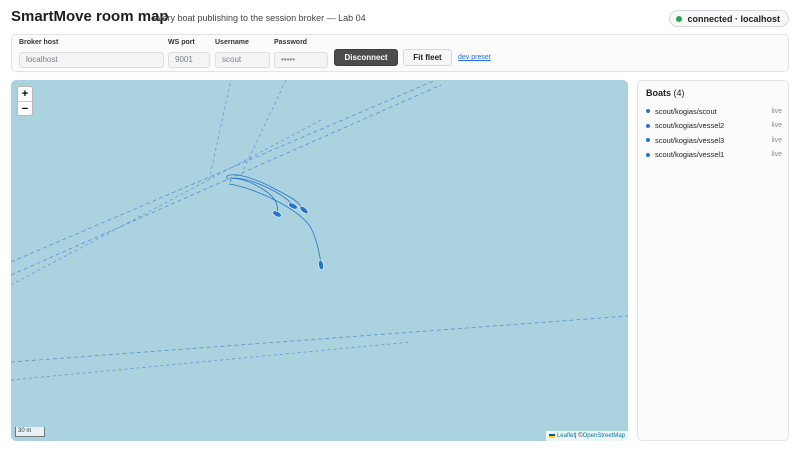 This screenshot has width=800, height=450. I want to click on username-field: Username, so click(242, 53).